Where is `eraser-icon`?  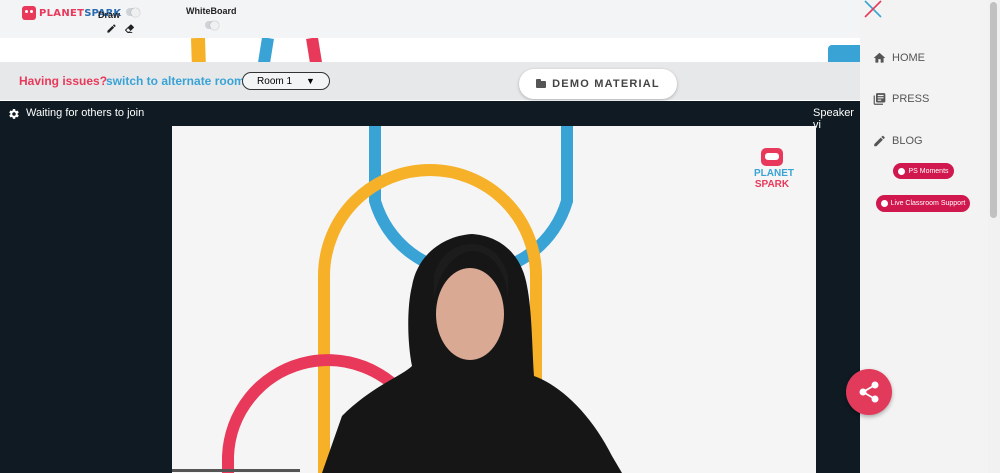
eraser-icon is located at coordinates (129, 30).